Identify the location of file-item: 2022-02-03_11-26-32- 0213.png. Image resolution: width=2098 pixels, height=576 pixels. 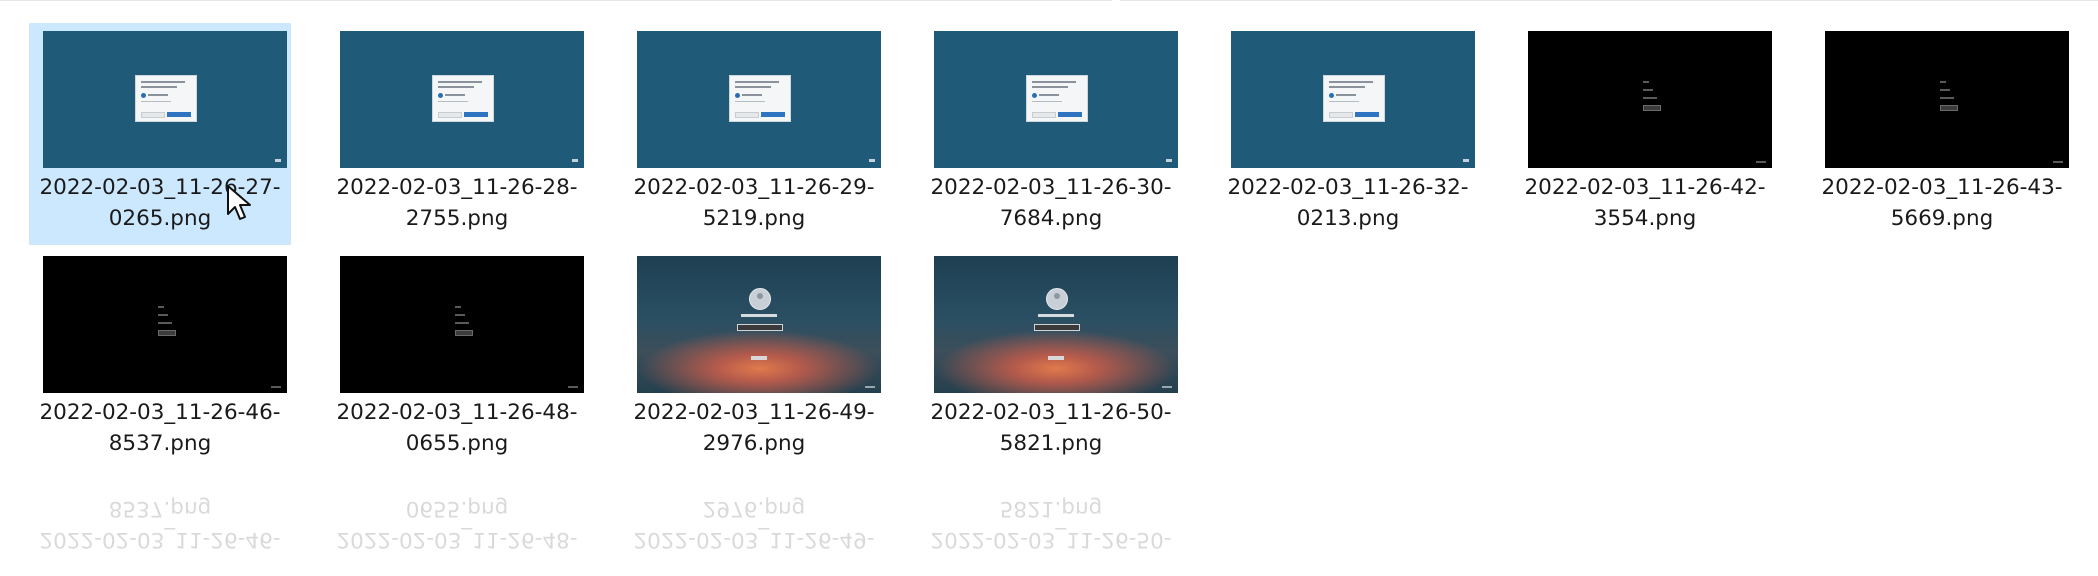
(1348, 134).